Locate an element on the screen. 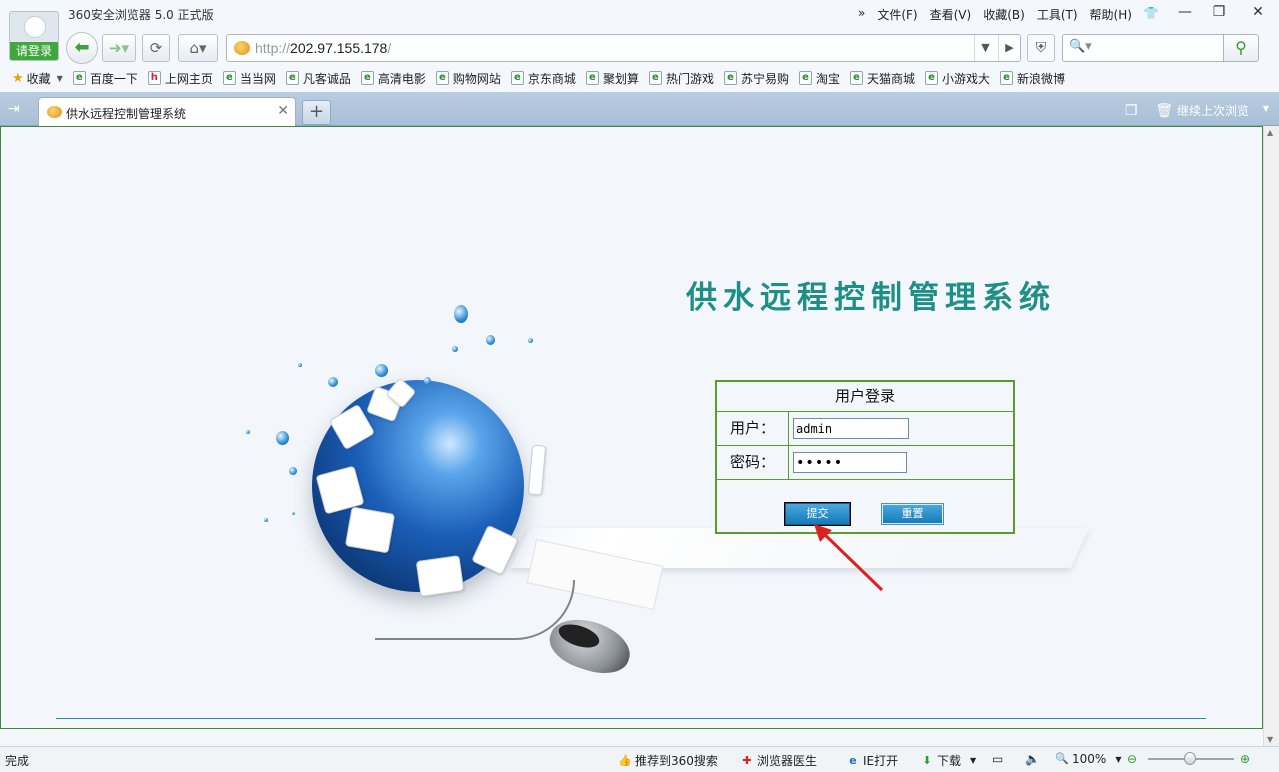 This screenshot has height=772, width=1279. bookmark-item: e 天猫商城 is located at coordinates (882, 78).